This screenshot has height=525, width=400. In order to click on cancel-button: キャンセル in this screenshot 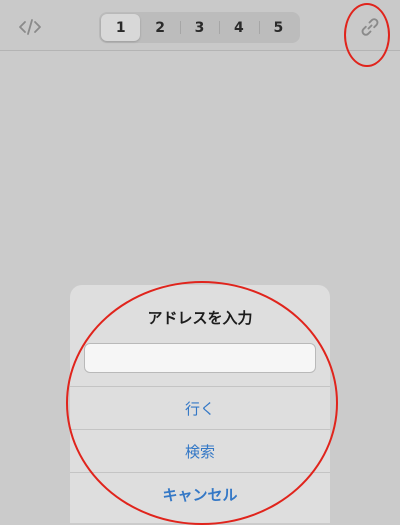, I will do `click(200, 494)`.